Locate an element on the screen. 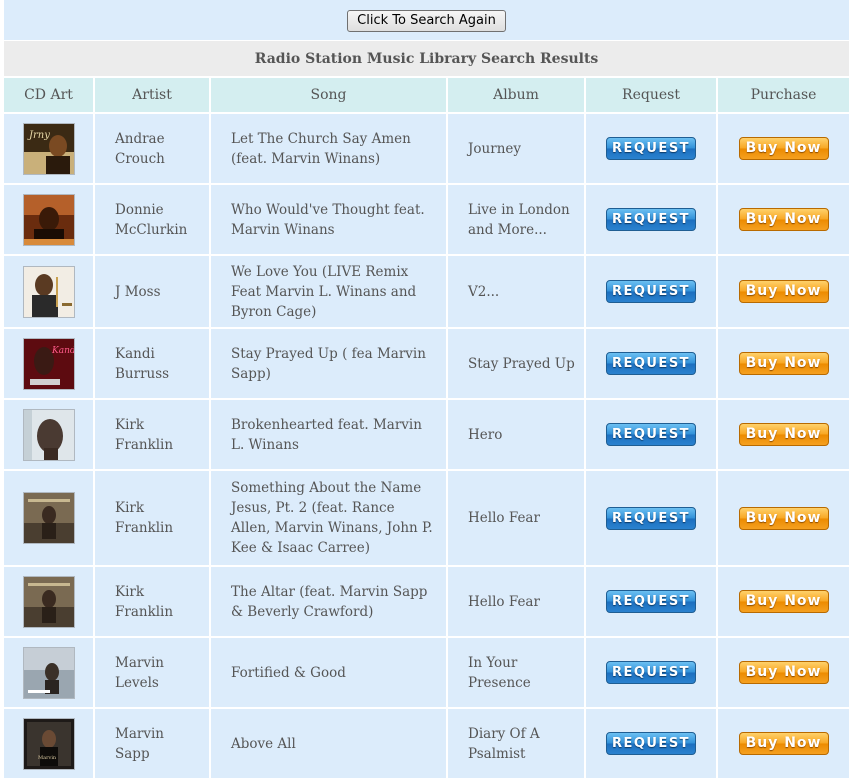 This screenshot has width=850, height=782. artist-cell: Kandi Burruss is located at coordinates (153, 364).